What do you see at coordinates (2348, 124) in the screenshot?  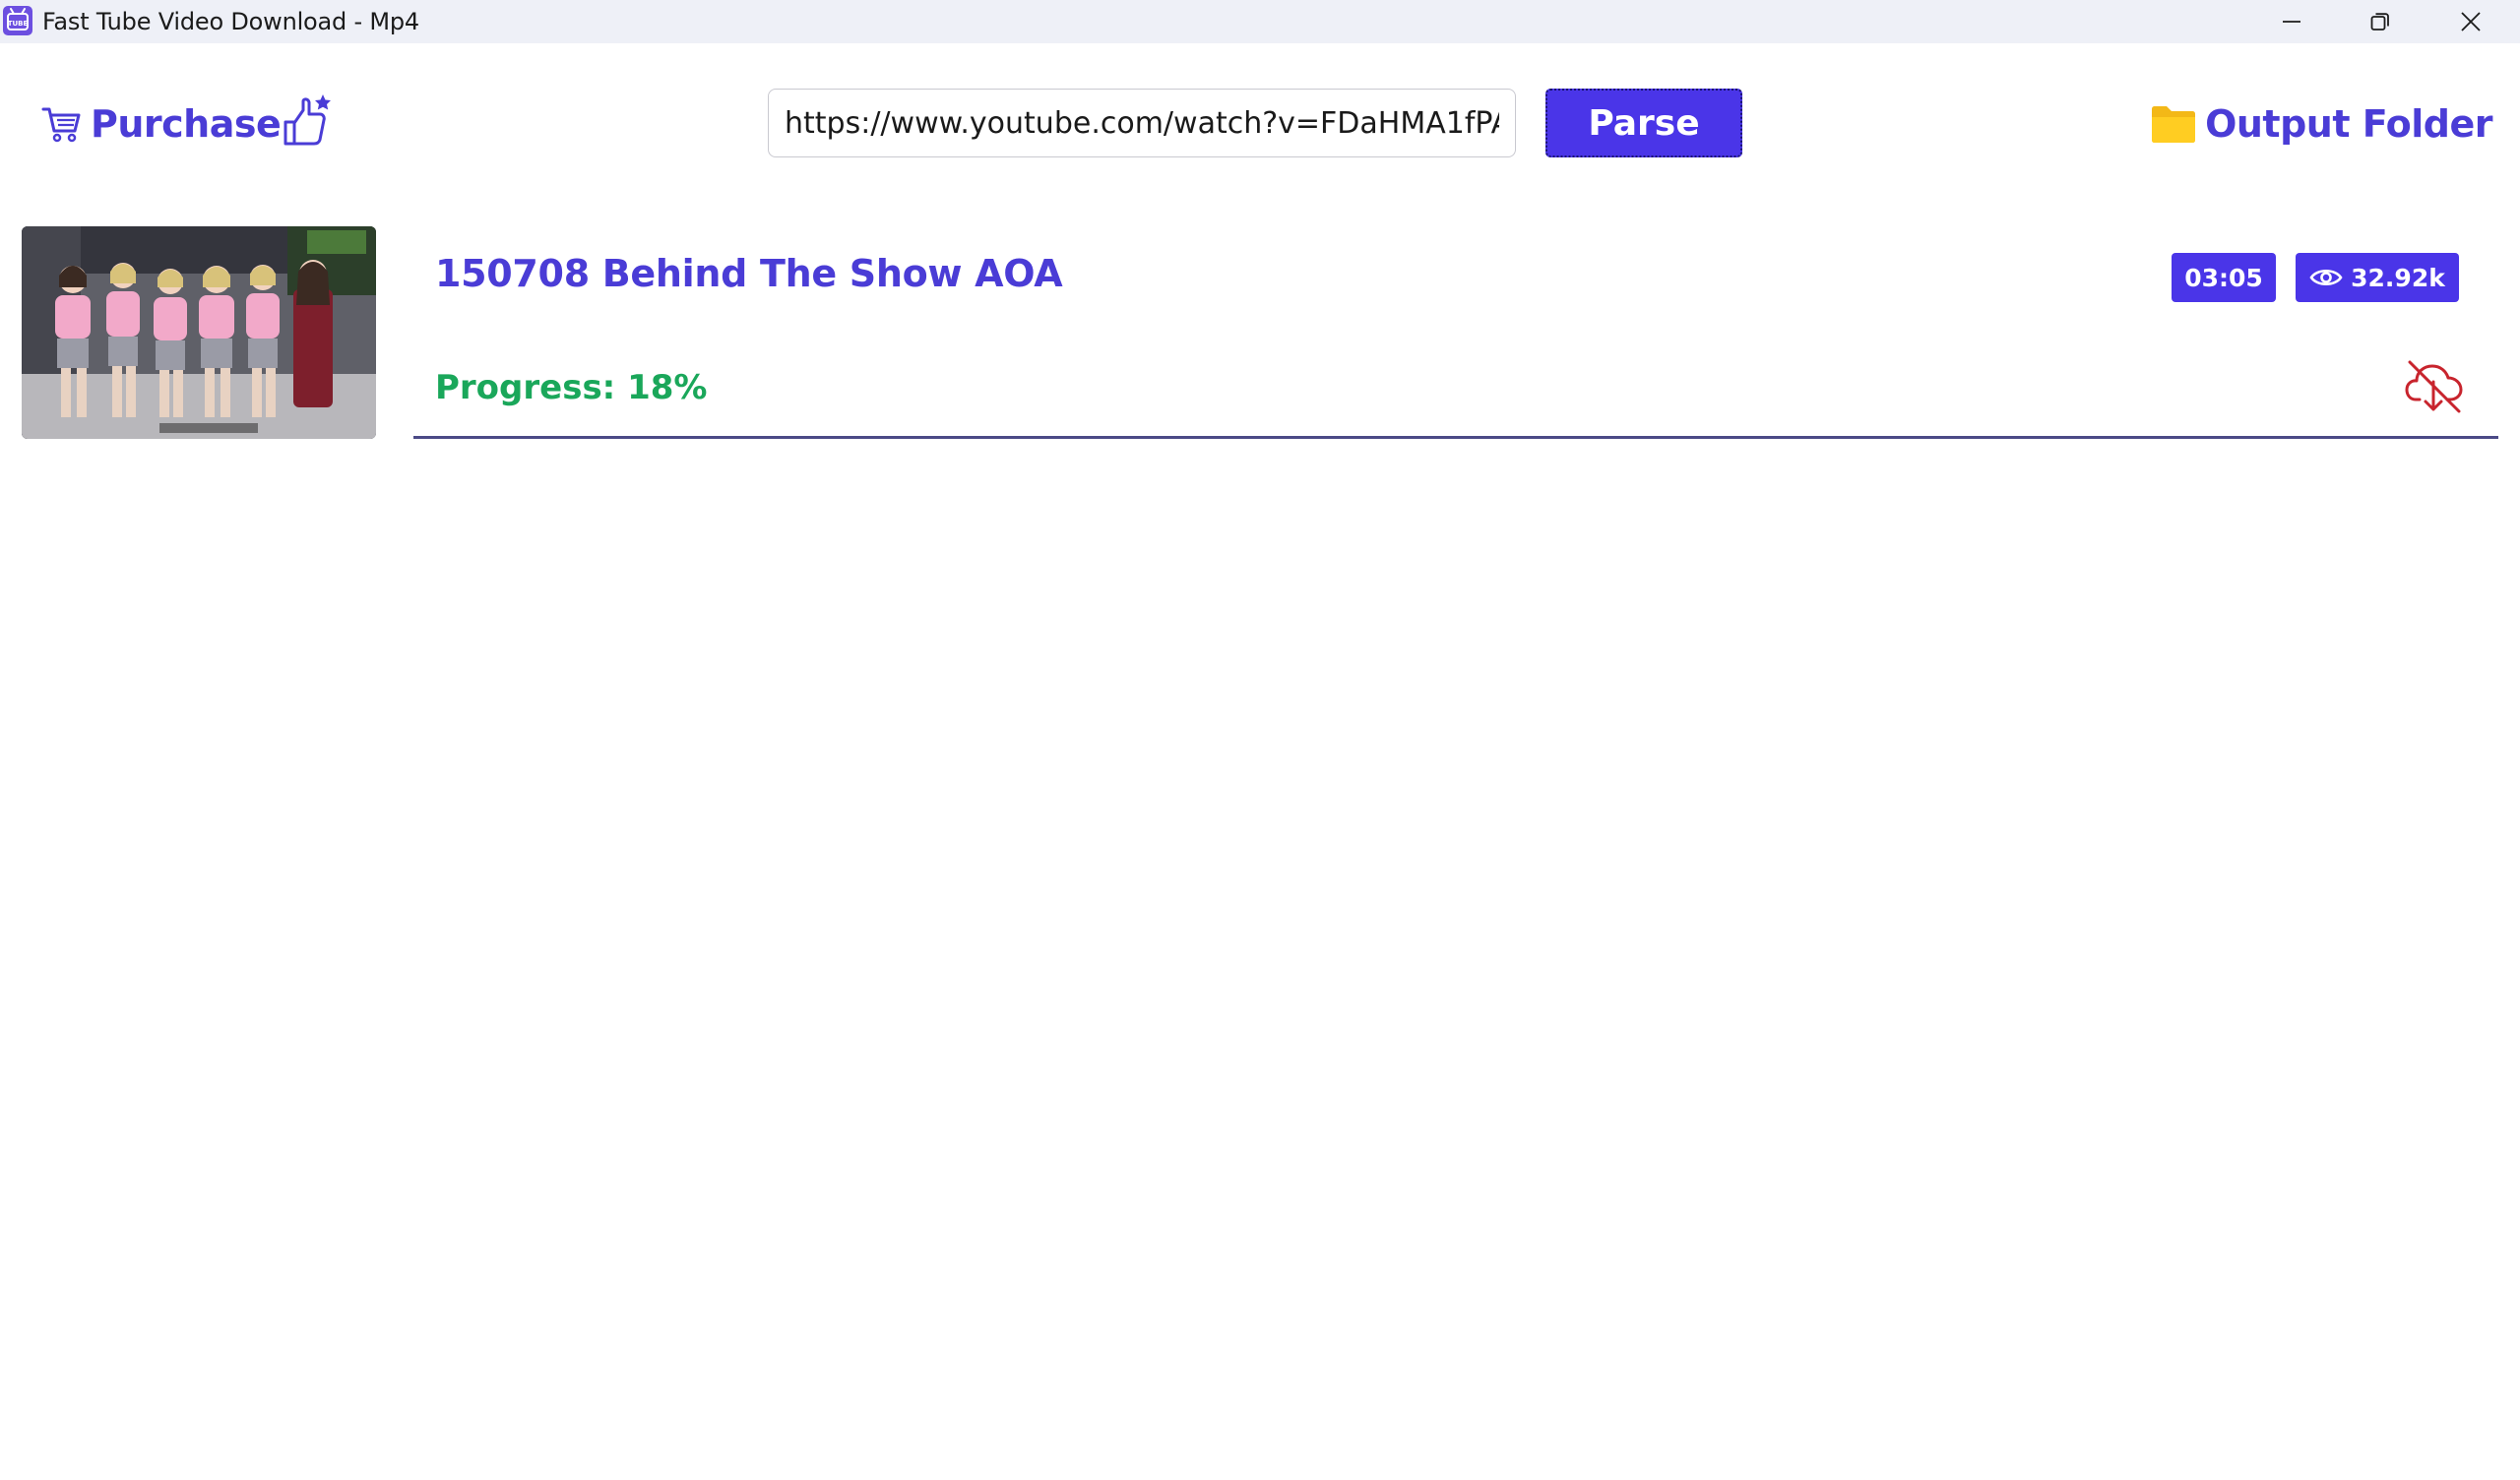 I see `output-folder-label: Output Folder` at bounding box center [2348, 124].